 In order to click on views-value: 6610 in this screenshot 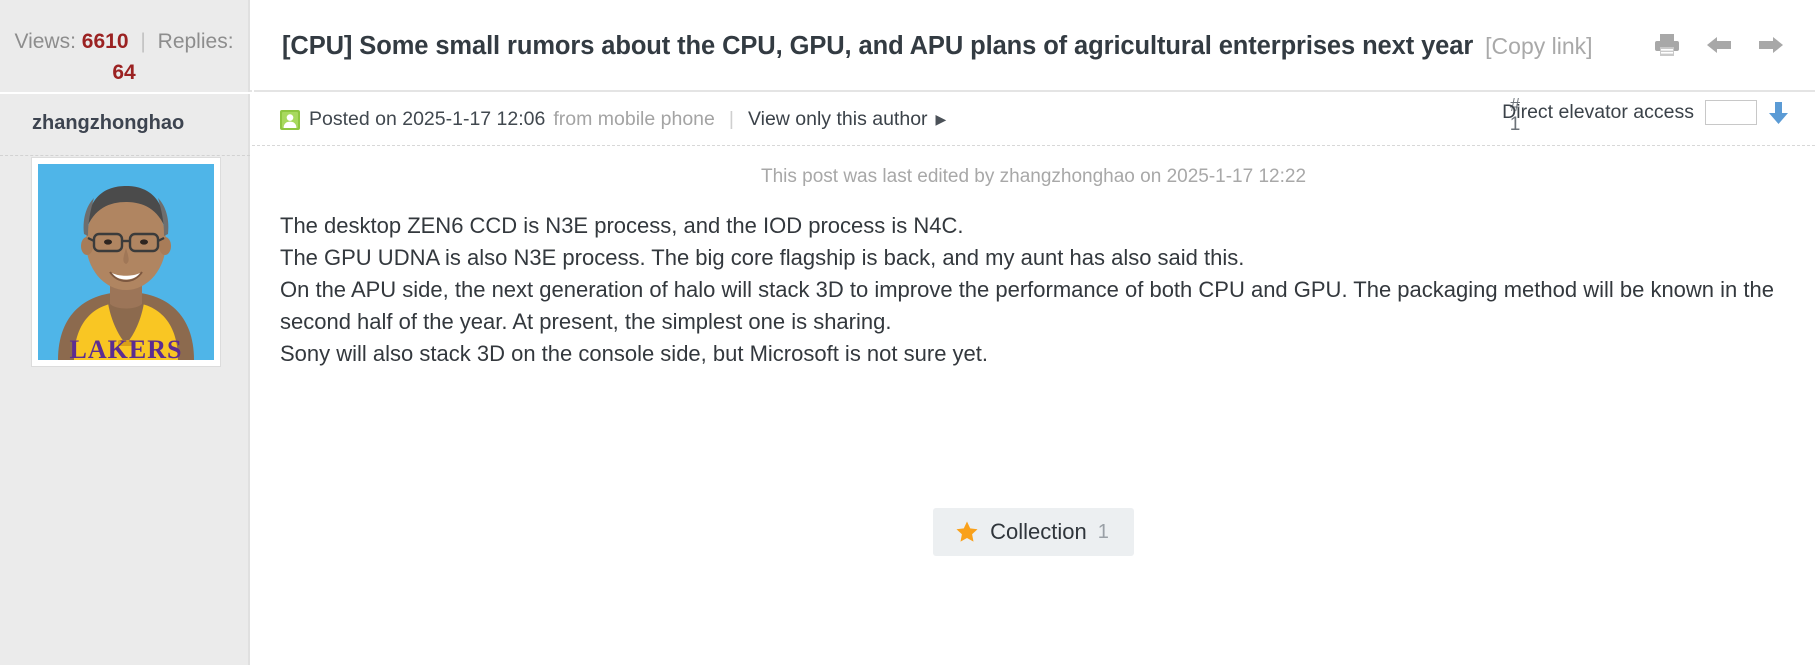, I will do `click(105, 41)`.